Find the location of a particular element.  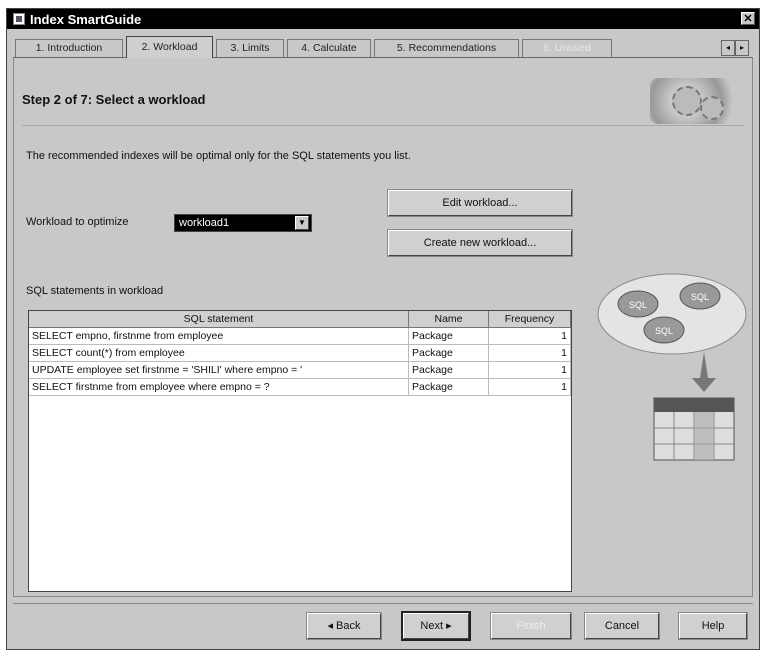

table-row: SELECT count(*) from employee Package 1 is located at coordinates (300, 353).